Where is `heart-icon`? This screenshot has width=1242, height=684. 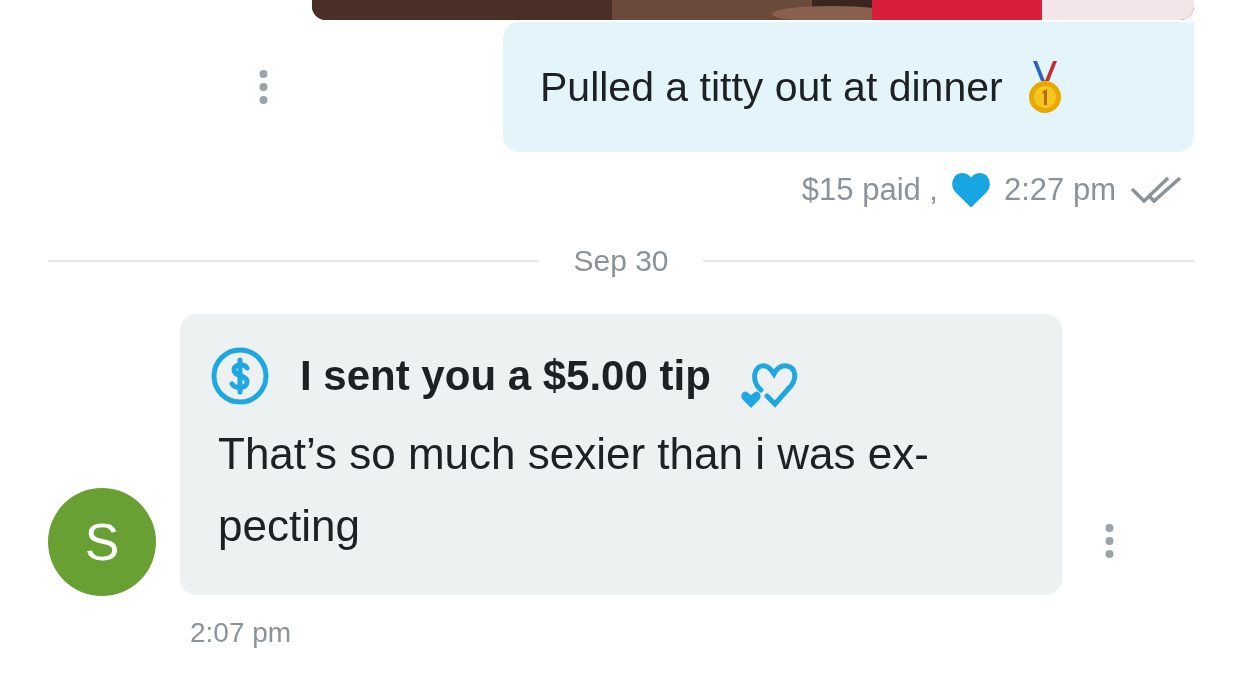 heart-icon is located at coordinates (971, 190).